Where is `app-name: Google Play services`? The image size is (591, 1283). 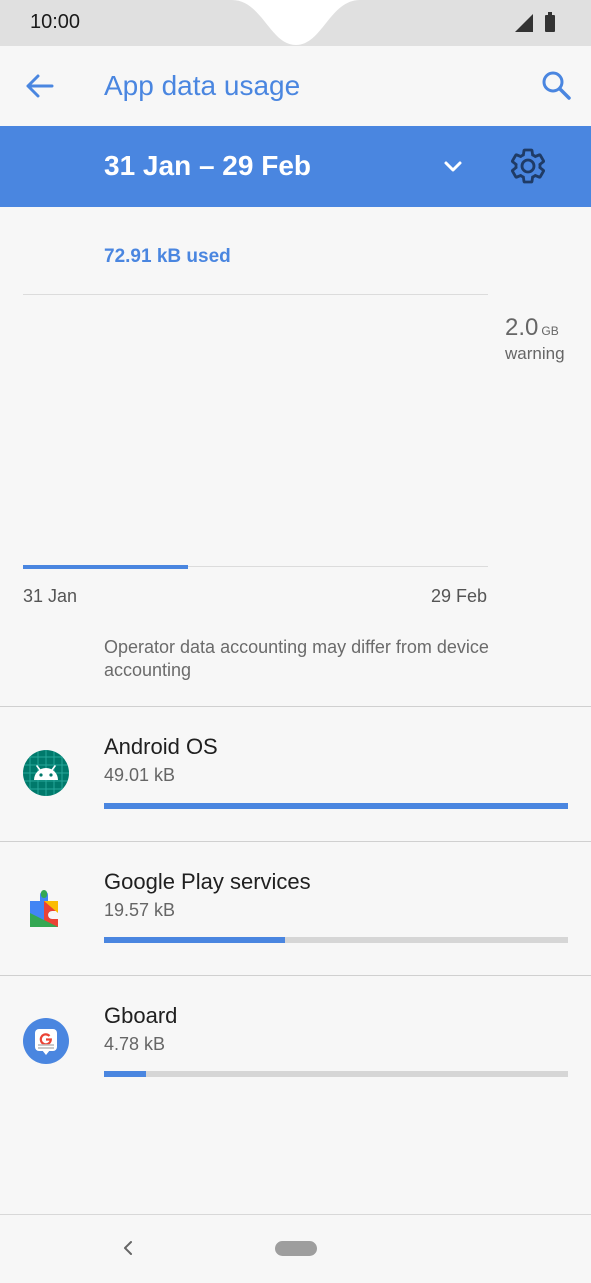
app-name: Google Play services is located at coordinates (207, 881).